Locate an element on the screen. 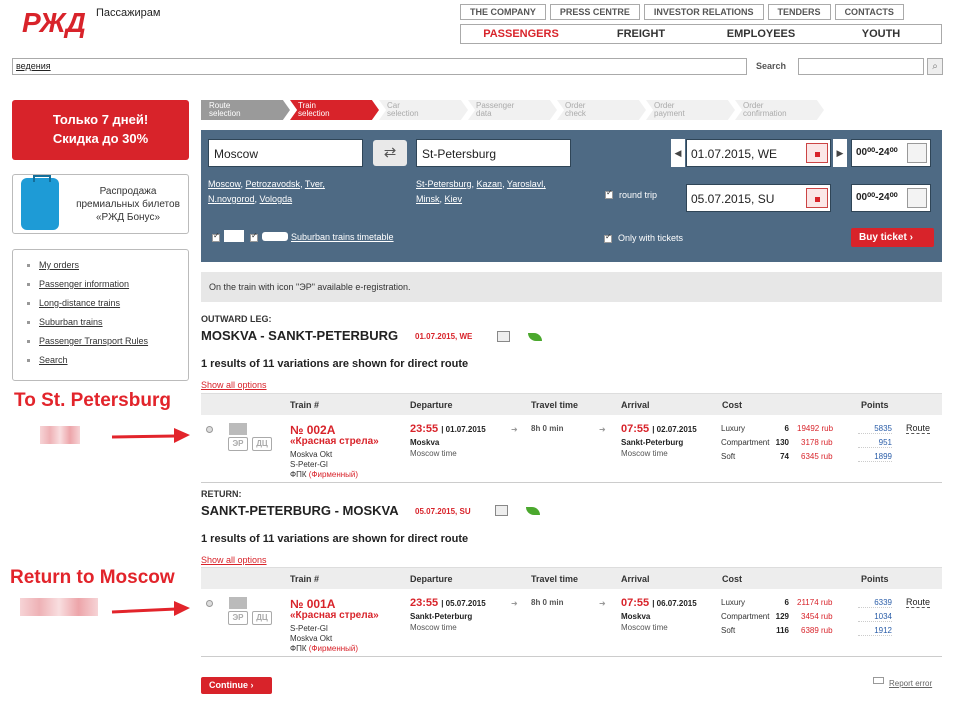 The image size is (970, 728). suburban-checkbox is located at coordinates (254, 236).